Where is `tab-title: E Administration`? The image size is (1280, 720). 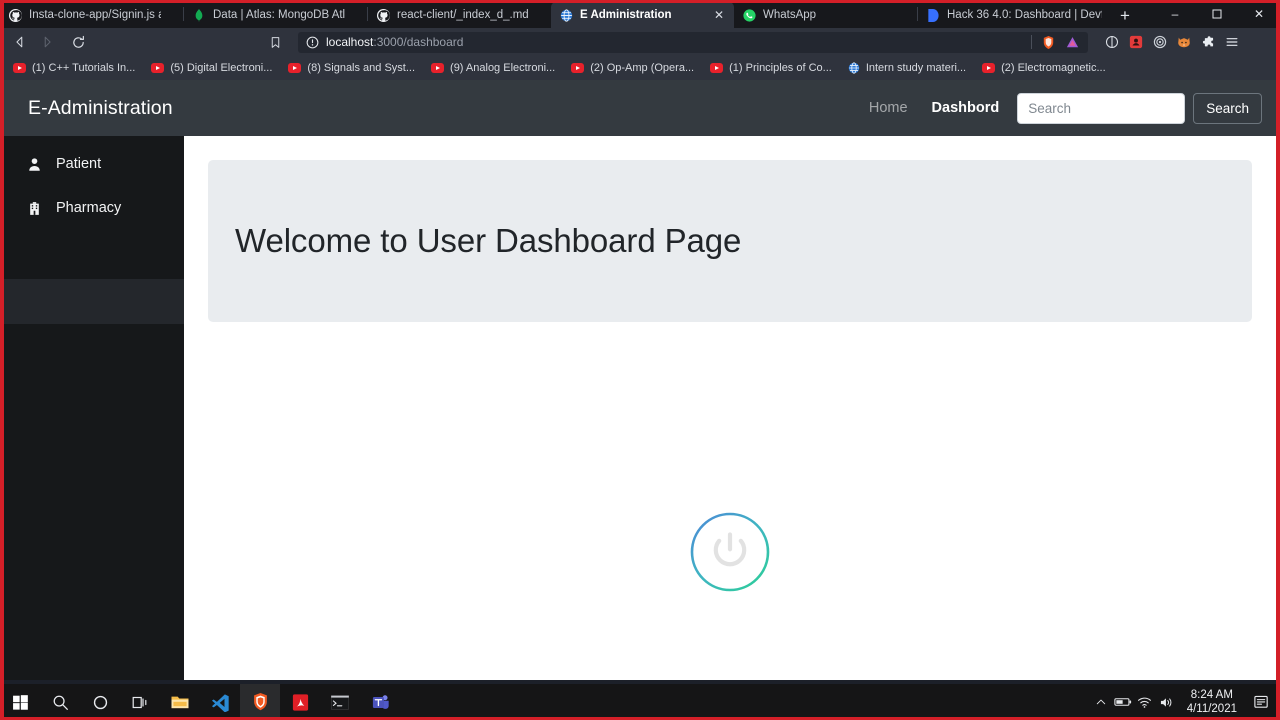 tab-title: E Administration is located at coordinates (626, 15).